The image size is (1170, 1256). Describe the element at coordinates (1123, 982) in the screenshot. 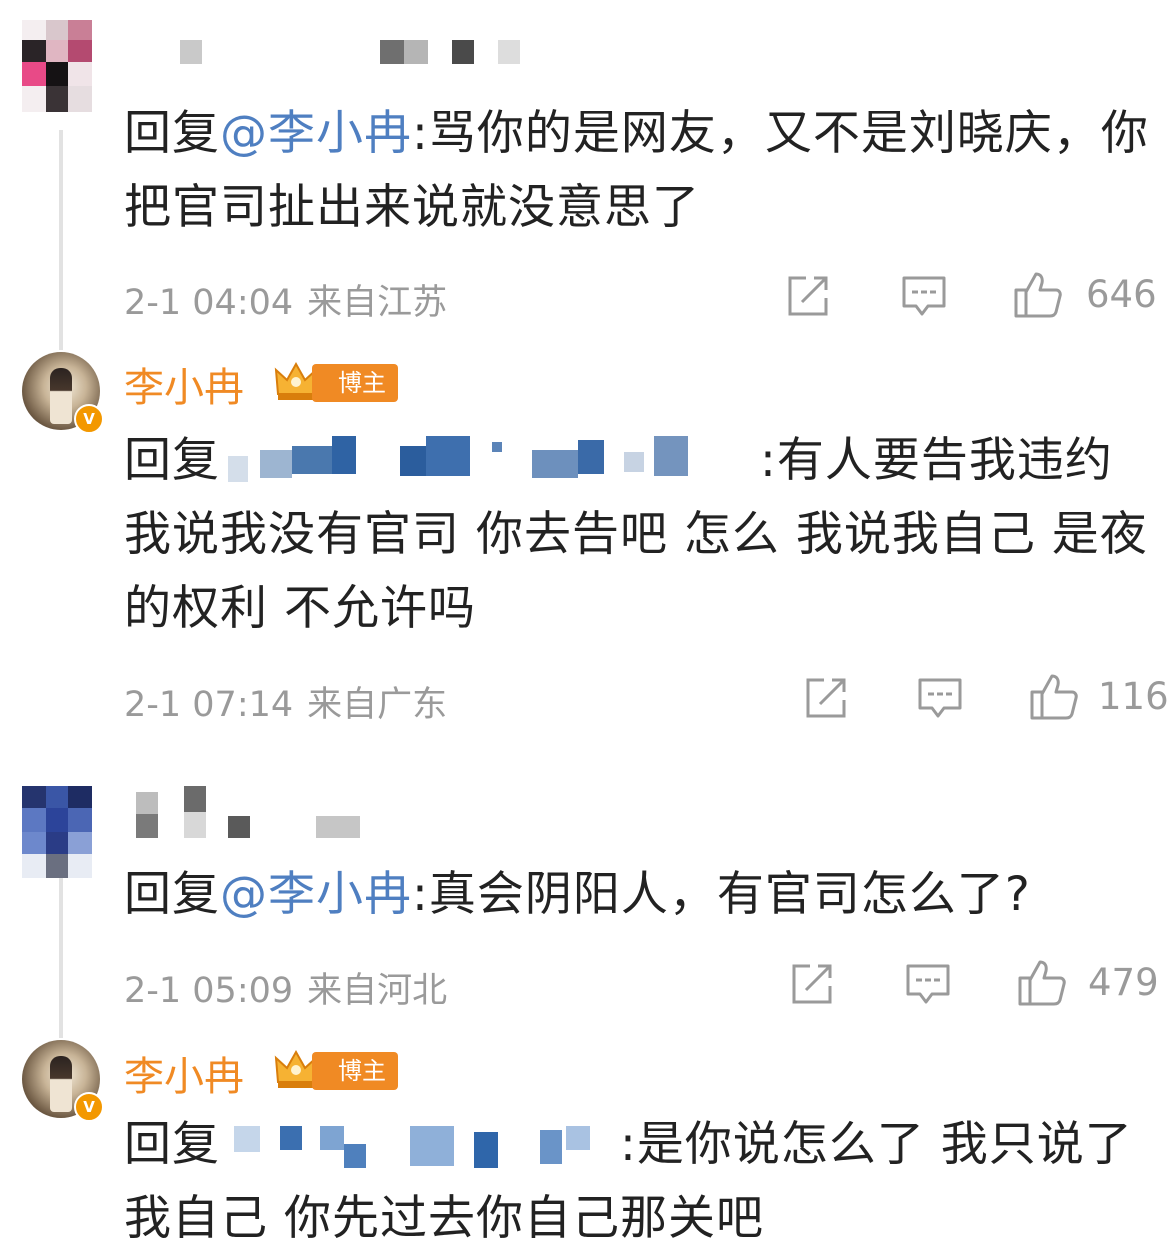

I see `like-count: 479` at that location.